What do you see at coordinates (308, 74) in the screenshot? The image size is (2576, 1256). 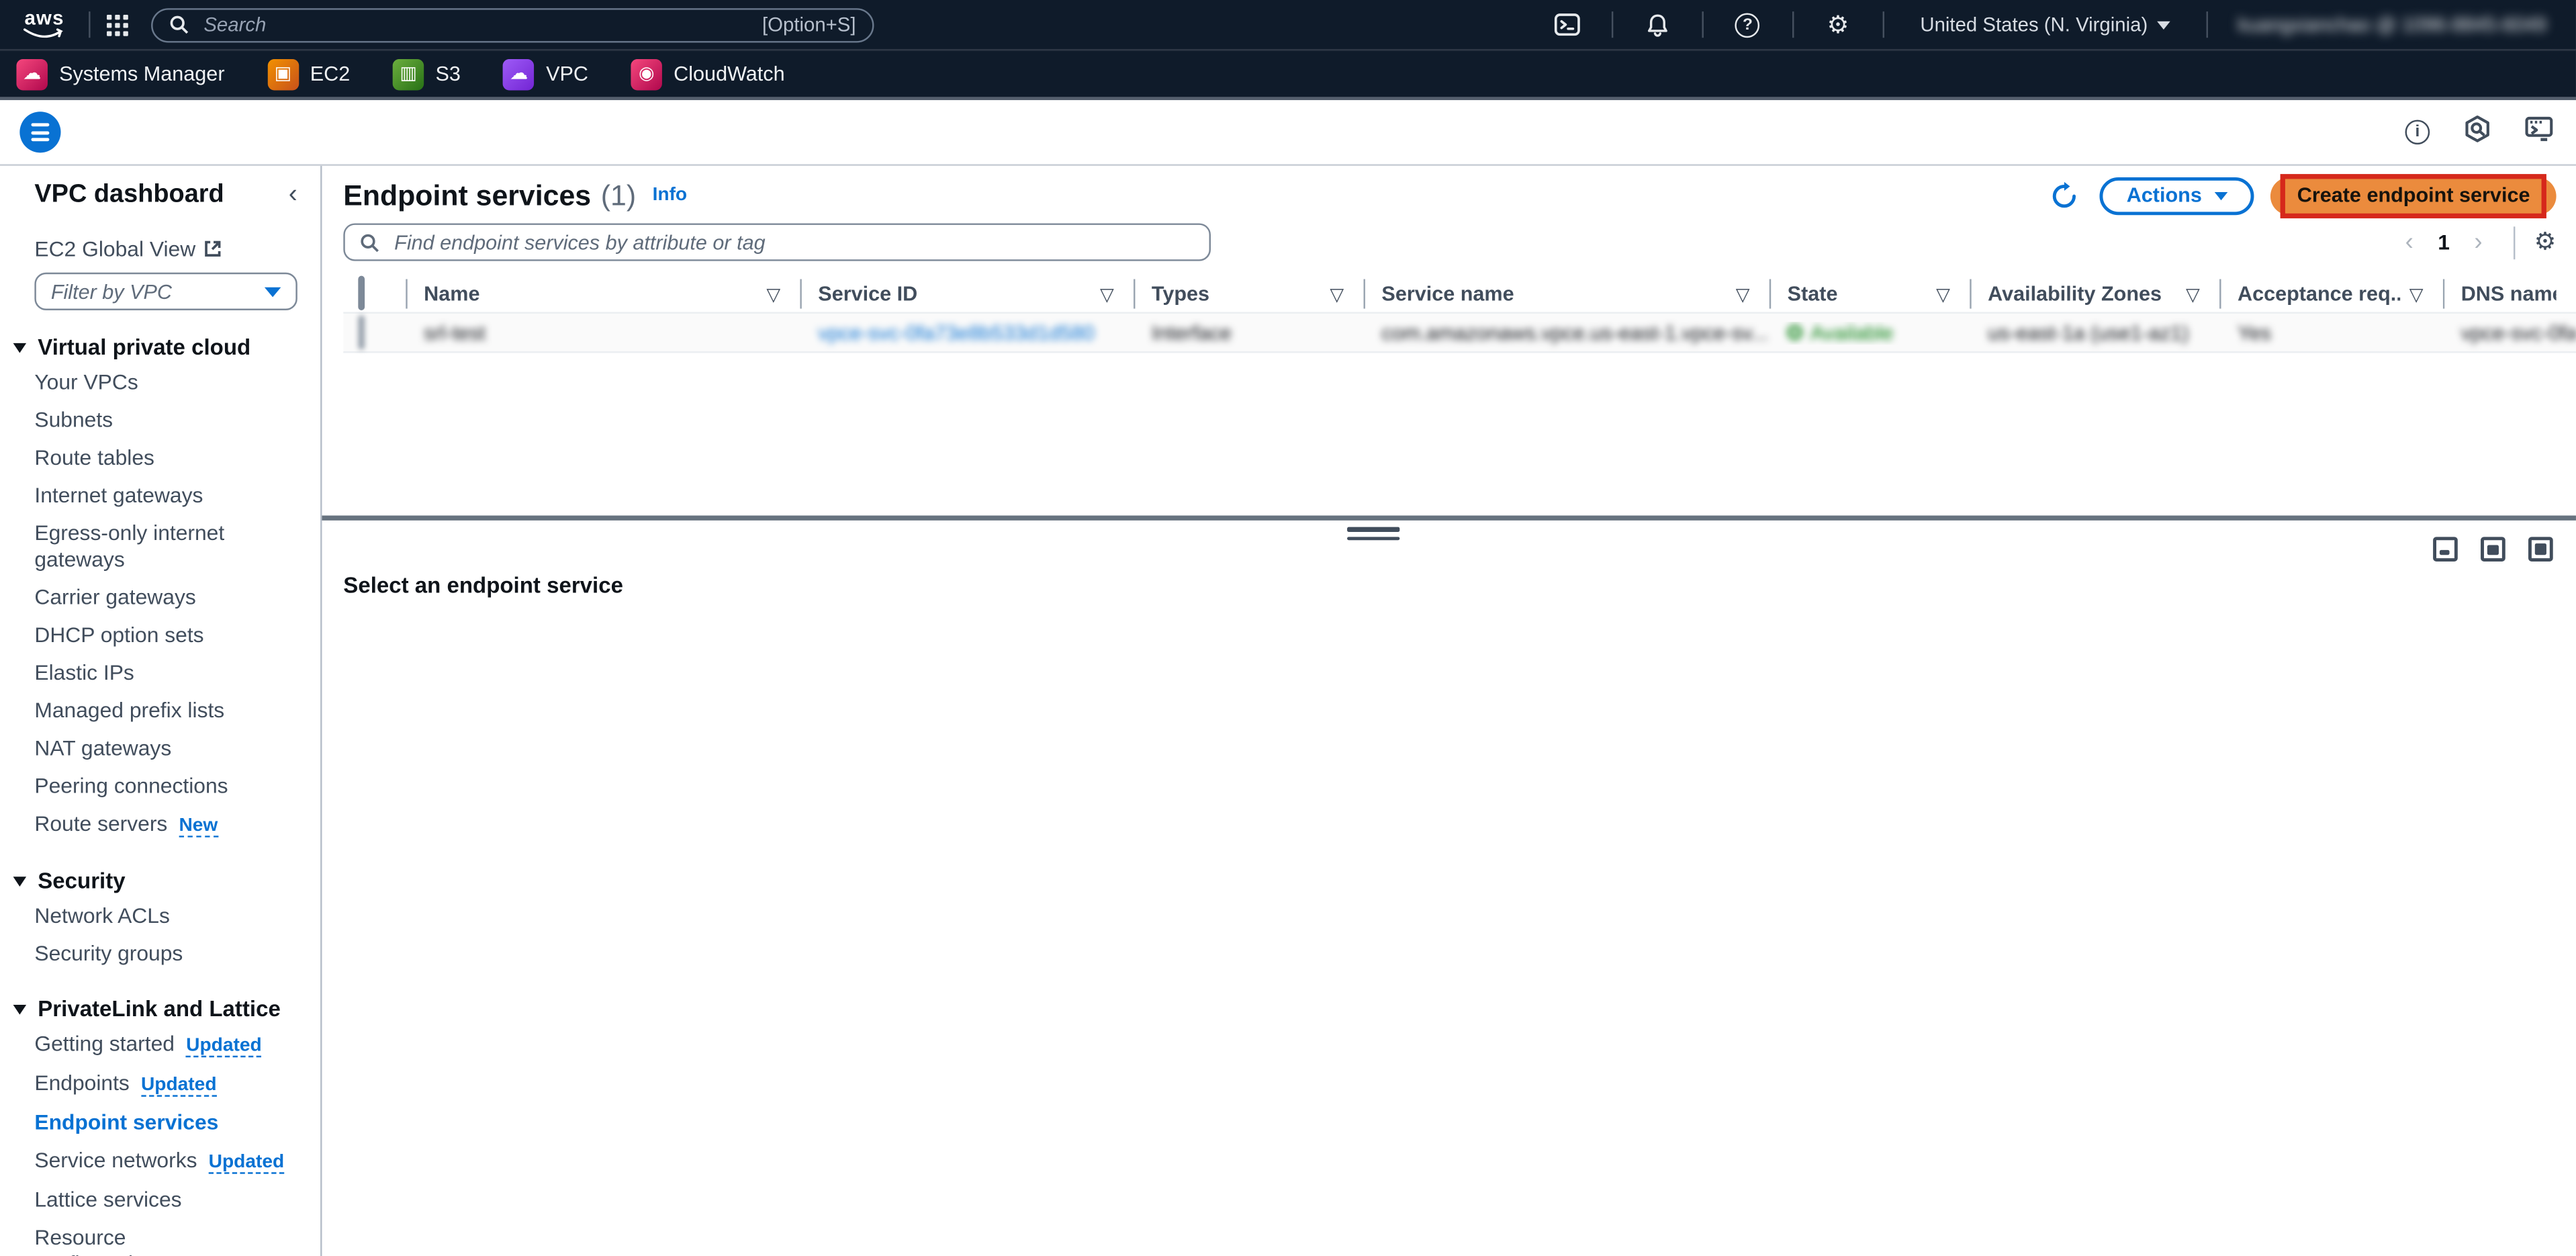 I see `favorite-service-link: ▣ EC2` at bounding box center [308, 74].